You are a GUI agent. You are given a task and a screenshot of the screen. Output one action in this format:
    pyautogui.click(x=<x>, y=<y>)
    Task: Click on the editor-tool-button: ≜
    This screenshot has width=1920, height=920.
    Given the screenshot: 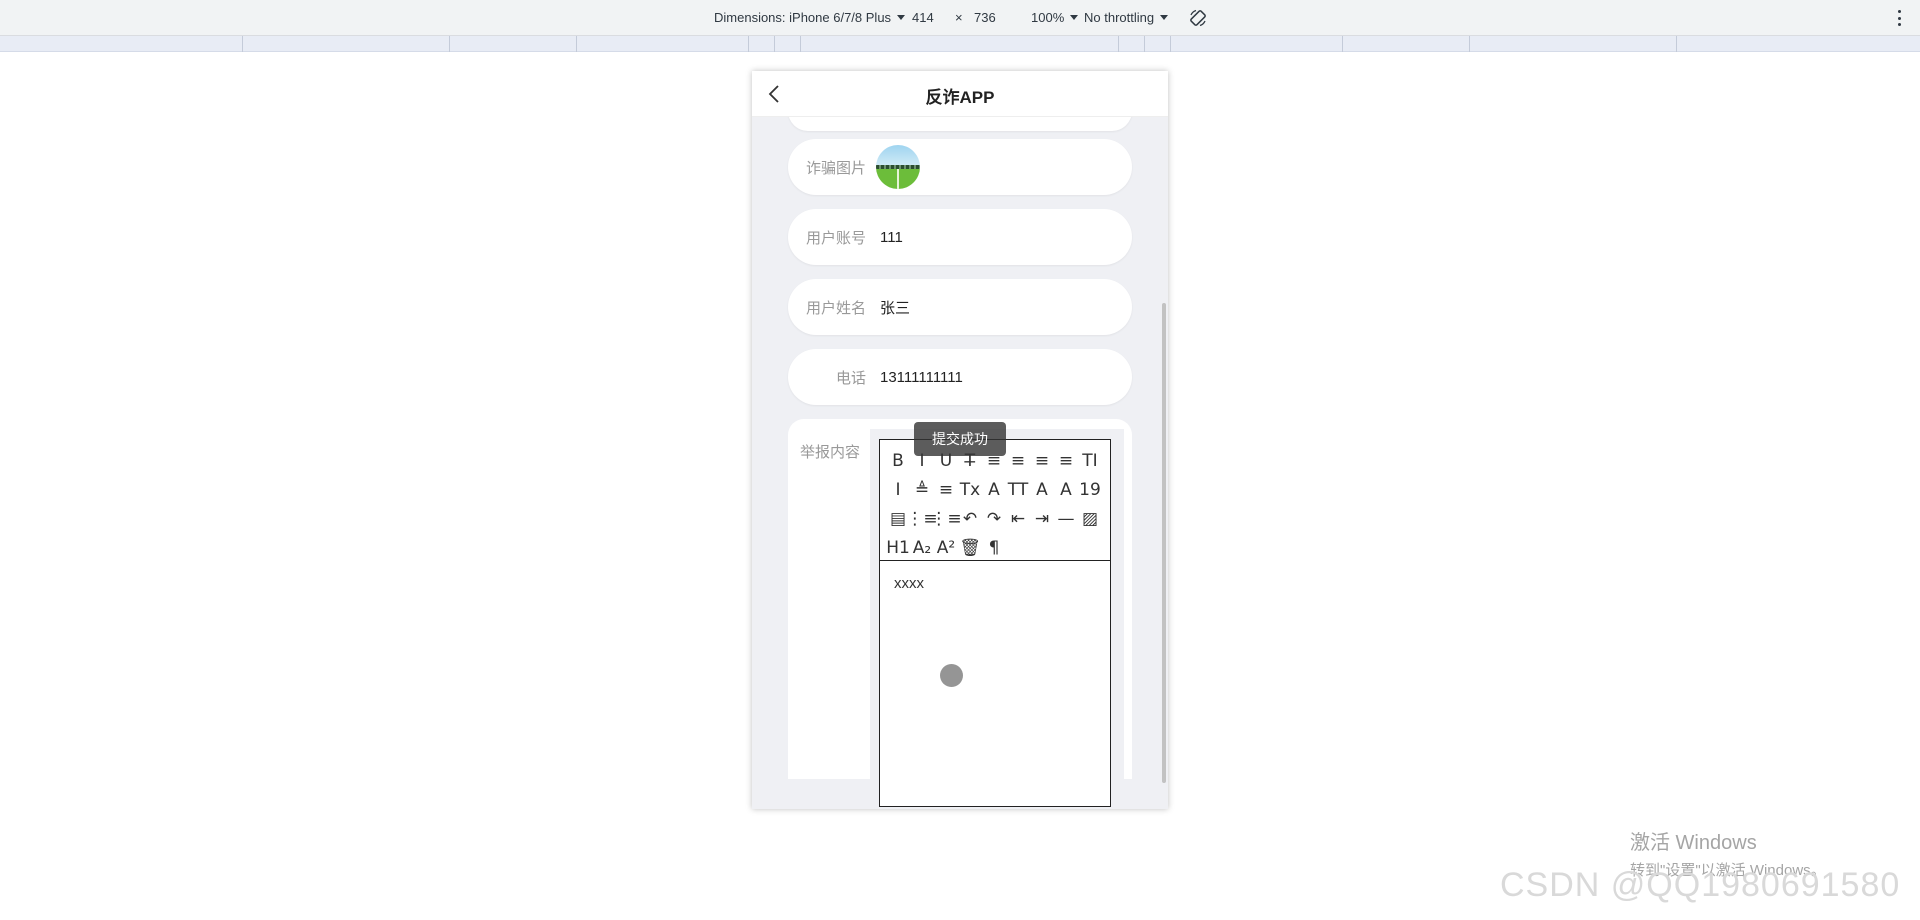 What is the action you would take?
    pyautogui.click(x=922, y=489)
    